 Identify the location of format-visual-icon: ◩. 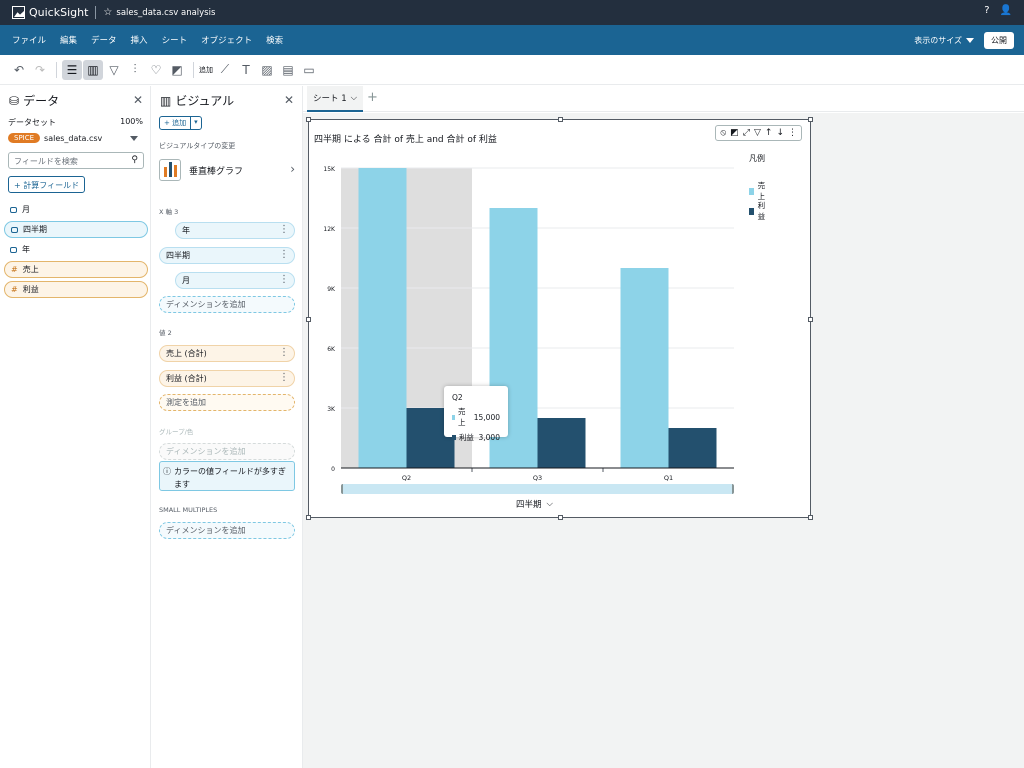
(734, 133).